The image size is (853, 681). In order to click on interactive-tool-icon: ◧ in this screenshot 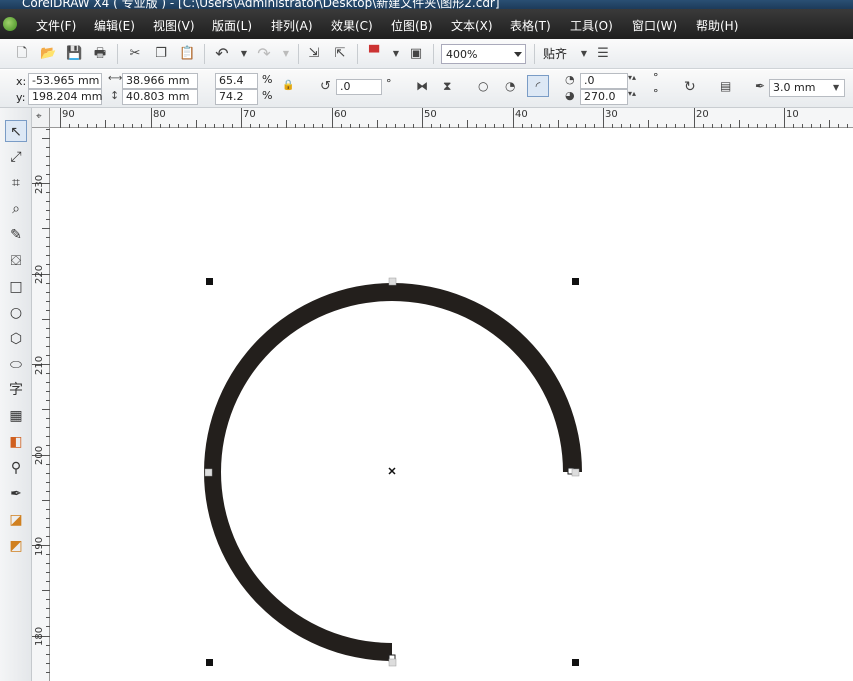, I will do `click(16, 442)`.